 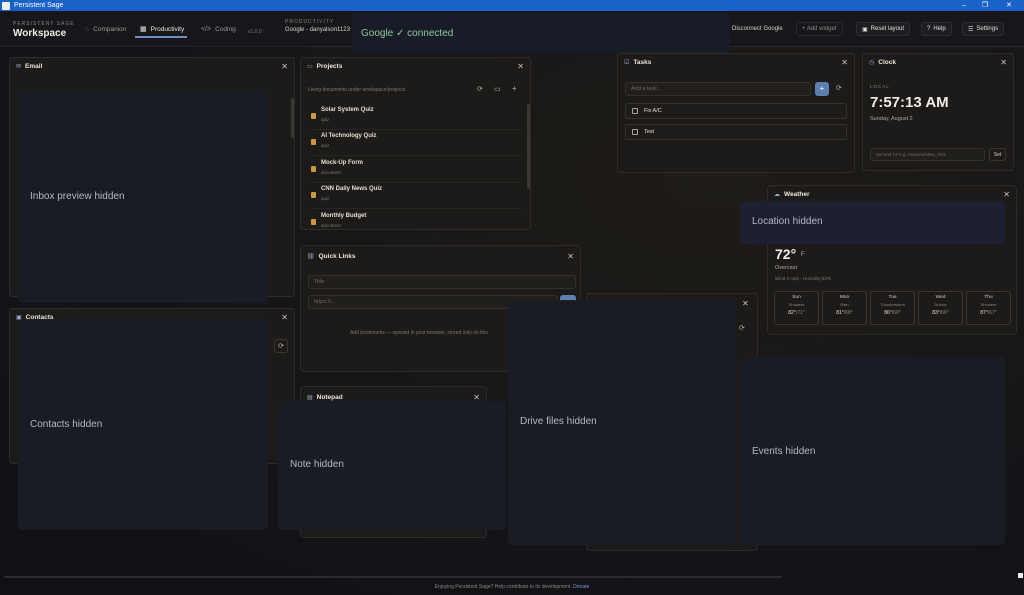 I want to click on forecast-day-label: Tue, so click(x=892, y=297).